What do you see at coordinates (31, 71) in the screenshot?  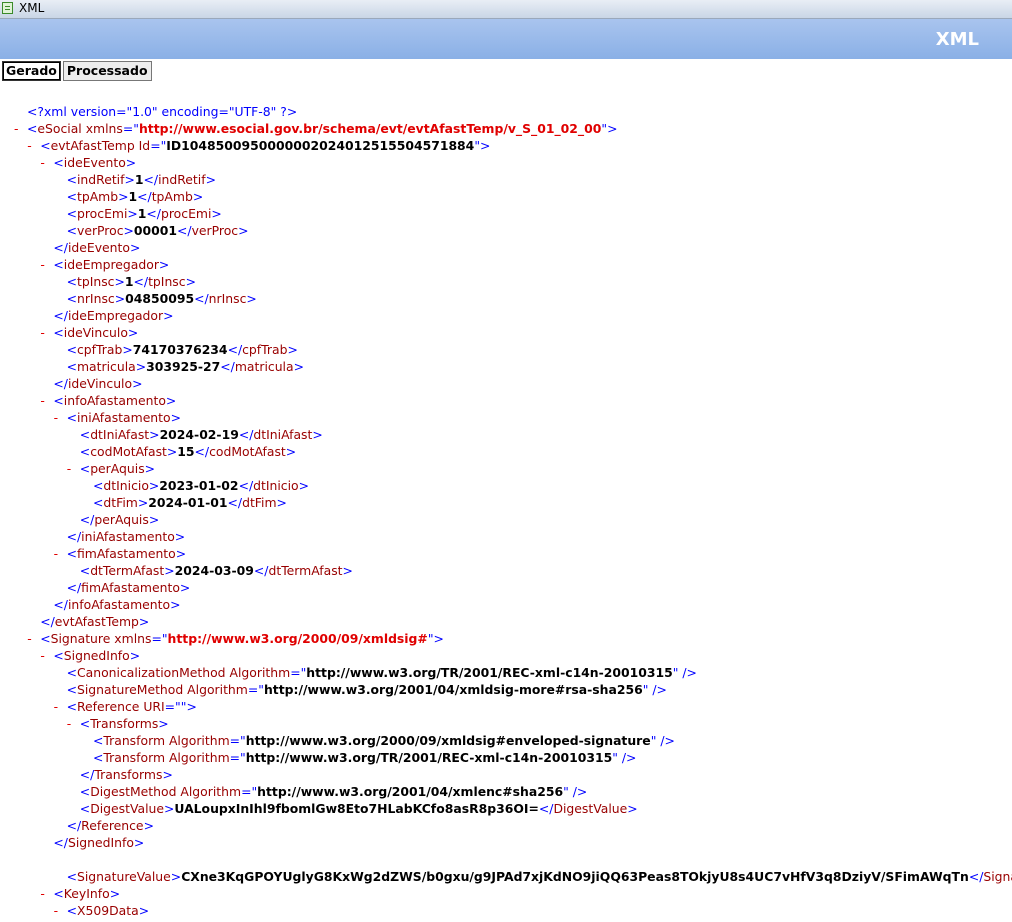 I see `tab-gerado: Gerado` at bounding box center [31, 71].